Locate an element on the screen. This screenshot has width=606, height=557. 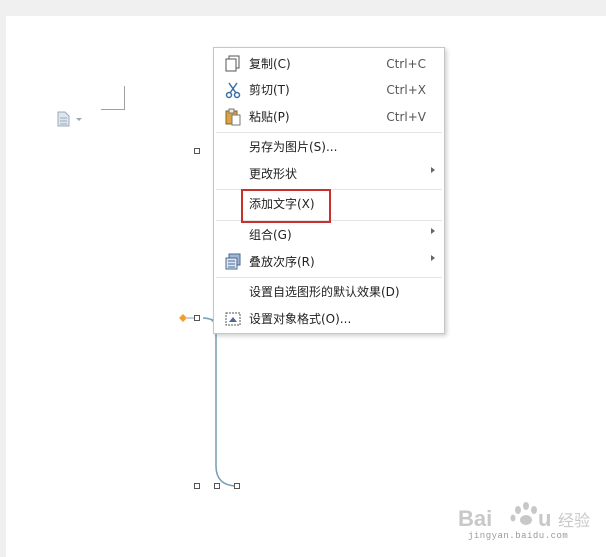
menu-item-paste: 粘贴(P) Ctrl+V is located at coordinates (329, 117).